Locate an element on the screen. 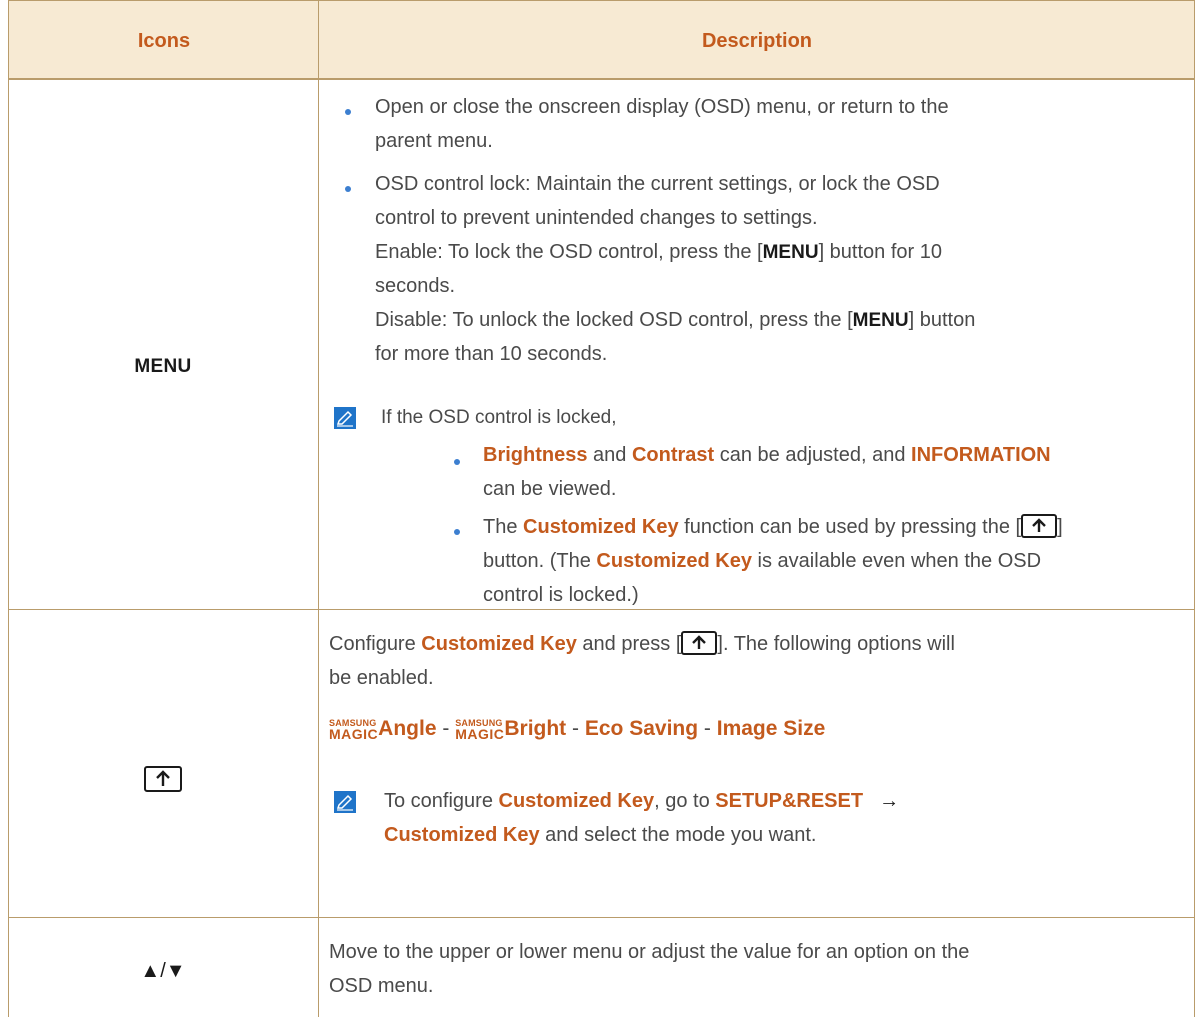 Image resolution: width=1195 pixels, height=1017 pixels. setup-reset-term: SETUP&RESET is located at coordinates (789, 801).